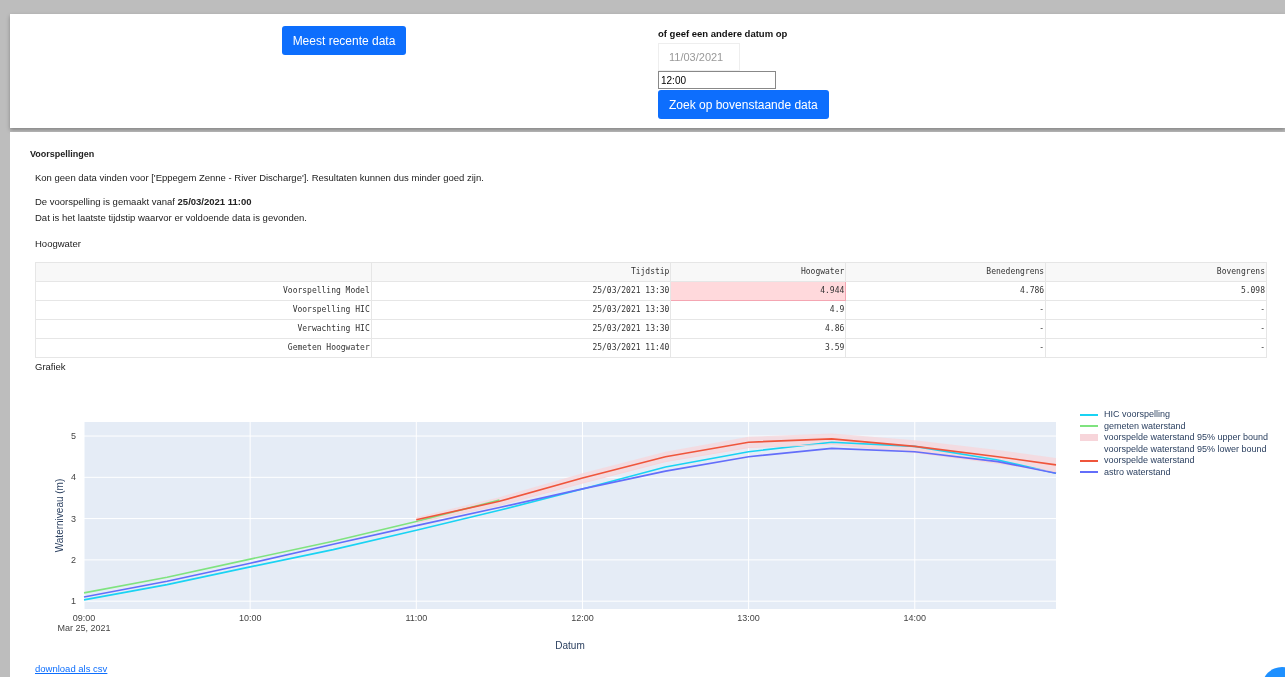  I want to click on table-header-cell: Hoogwater, so click(758, 271).